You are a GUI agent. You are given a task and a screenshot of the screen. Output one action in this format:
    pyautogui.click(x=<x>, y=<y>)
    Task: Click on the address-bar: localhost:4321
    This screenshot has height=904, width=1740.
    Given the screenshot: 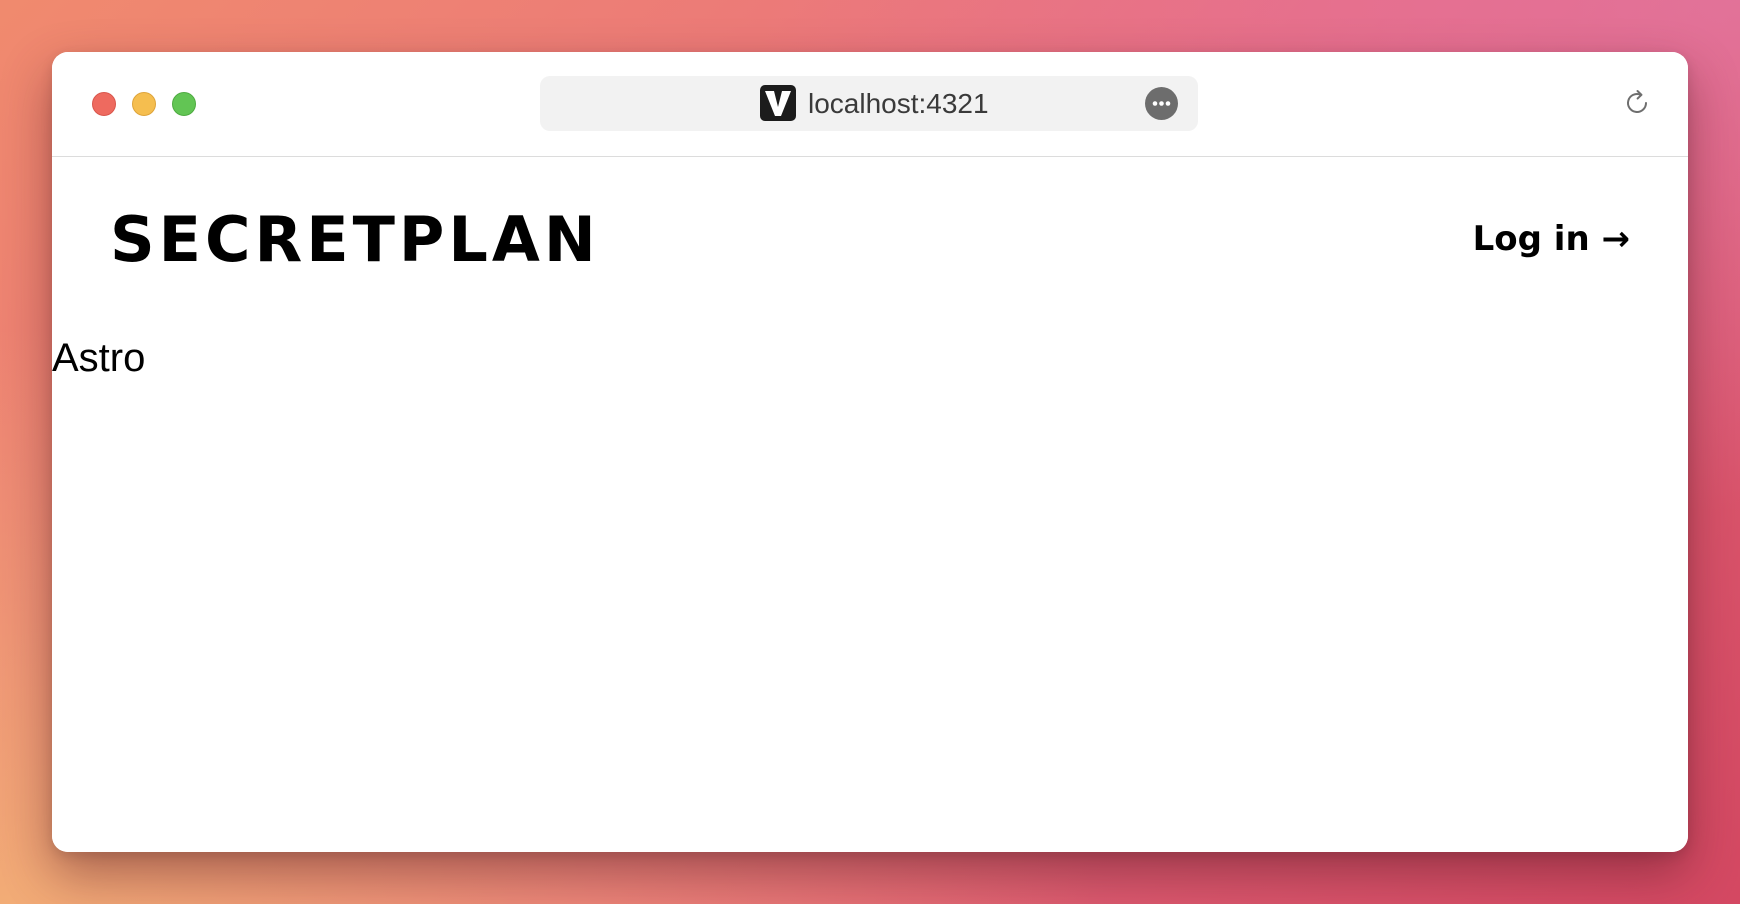 What is the action you would take?
    pyautogui.click(x=869, y=103)
    